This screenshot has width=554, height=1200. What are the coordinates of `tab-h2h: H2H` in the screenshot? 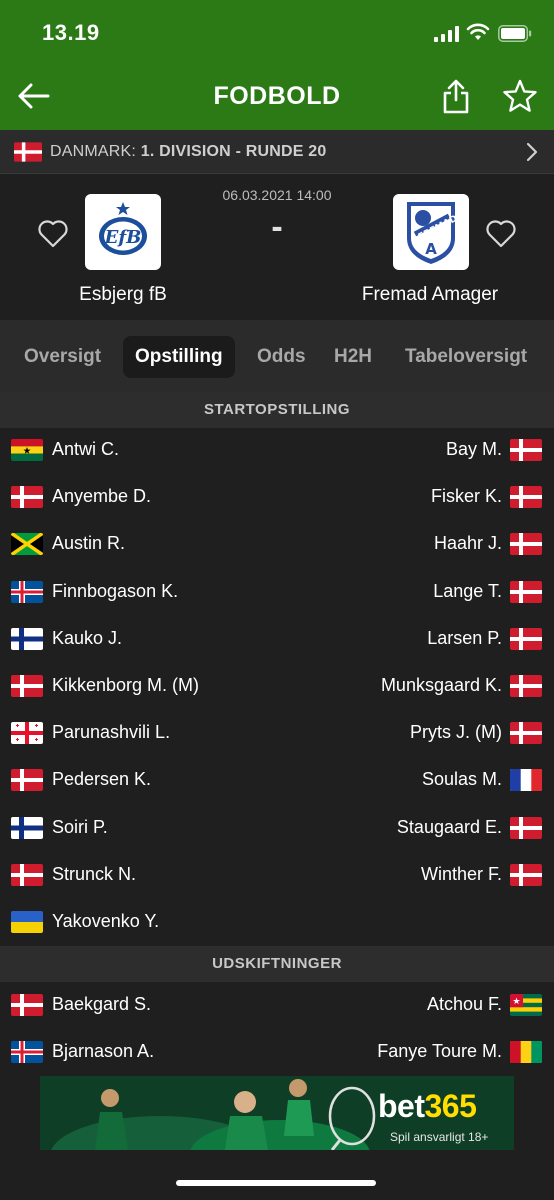 It's located at (353, 357).